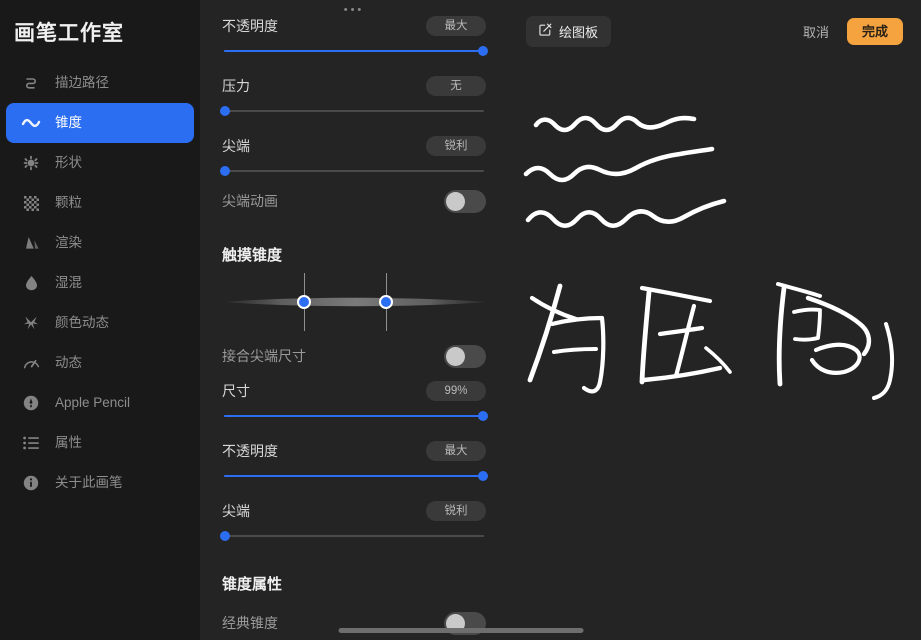 The image size is (921, 640). Describe the element at coordinates (264, 356) in the screenshot. I see `setting-label: 接合尖端尺寸` at that location.